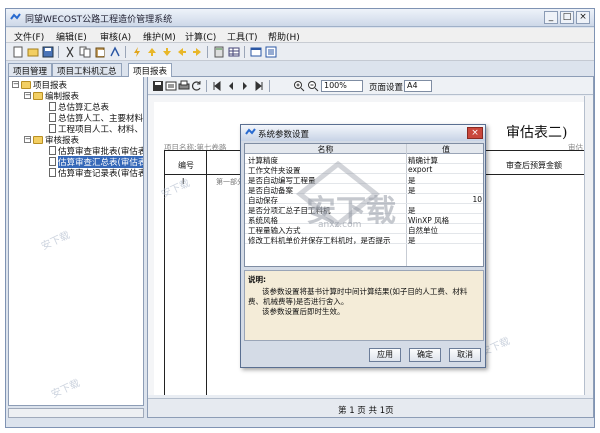  What do you see at coordinates (87, 70) in the screenshot?
I see `tab-project-materials-summary: 项目工料机汇总` at bounding box center [87, 70].